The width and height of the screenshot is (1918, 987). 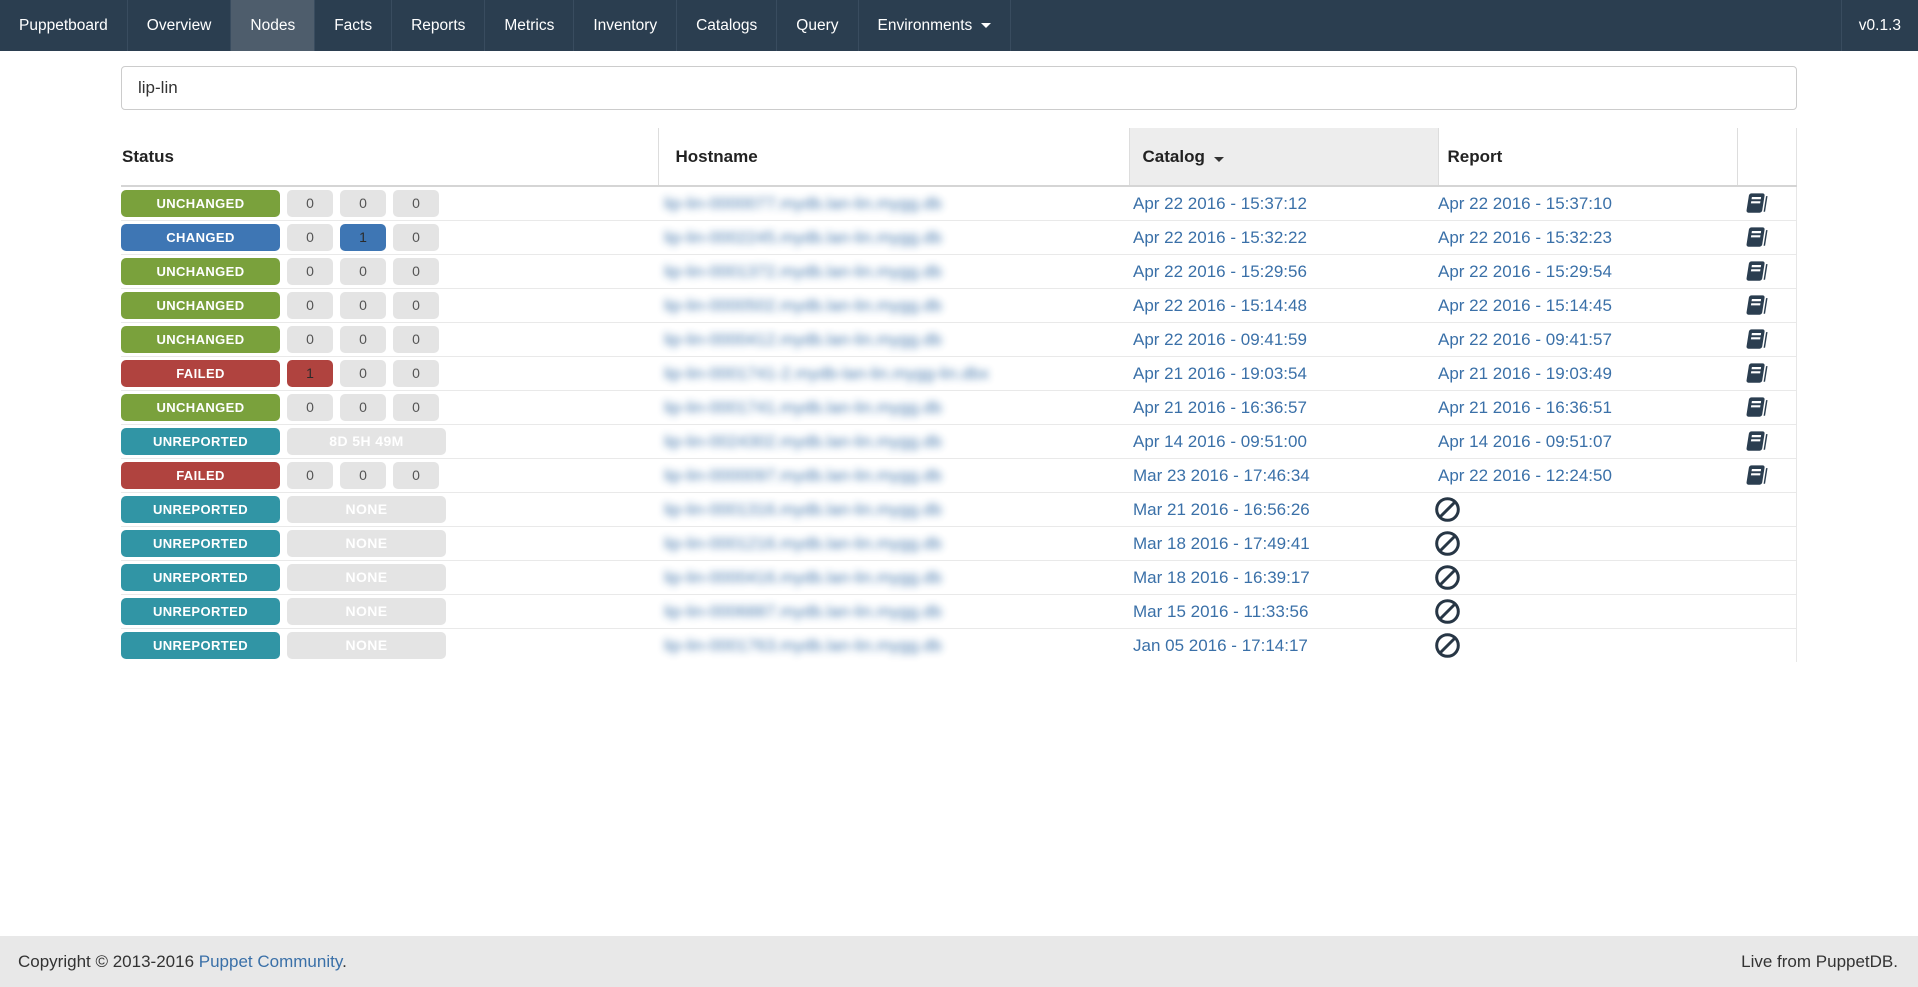 What do you see at coordinates (1220, 611) in the screenshot?
I see `catalog-timestamp-link: Mar 15 2016 - 11:33:56` at bounding box center [1220, 611].